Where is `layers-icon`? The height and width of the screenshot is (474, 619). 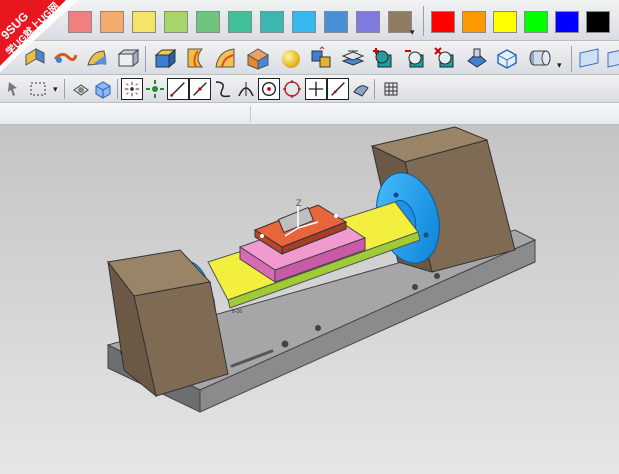 layers-icon is located at coordinates (353, 58).